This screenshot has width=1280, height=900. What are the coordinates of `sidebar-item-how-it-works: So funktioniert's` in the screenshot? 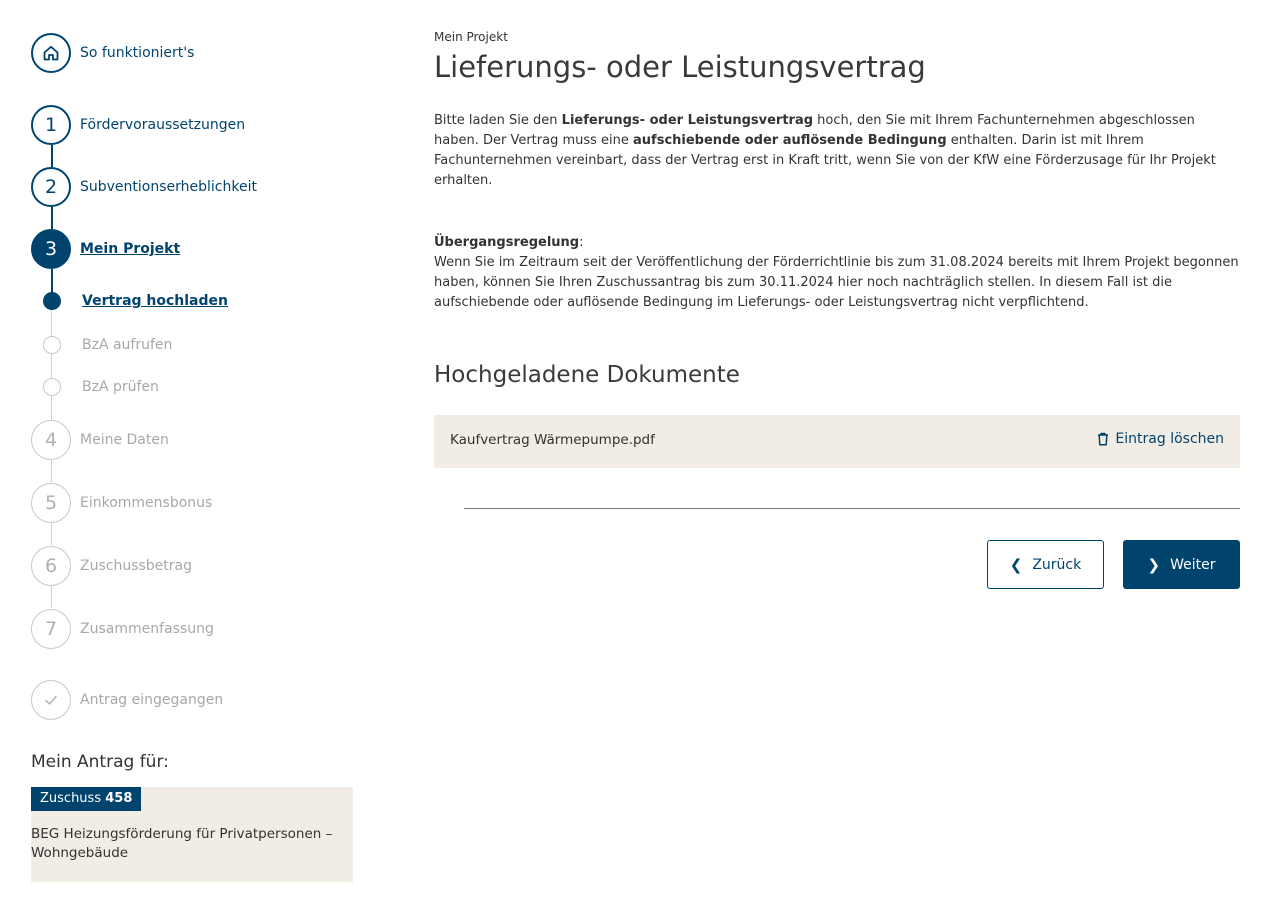 It's located at (112, 53).